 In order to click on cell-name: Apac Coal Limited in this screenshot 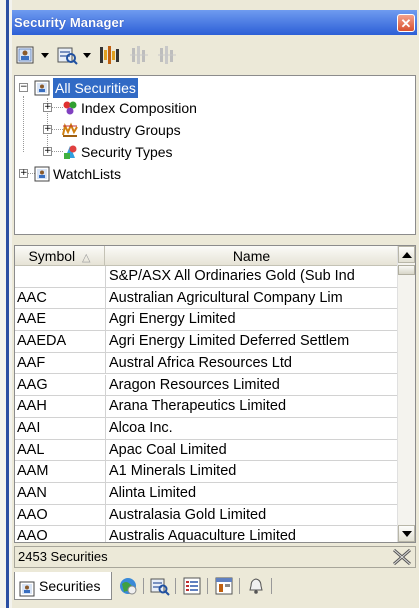, I will do `click(168, 449)`.